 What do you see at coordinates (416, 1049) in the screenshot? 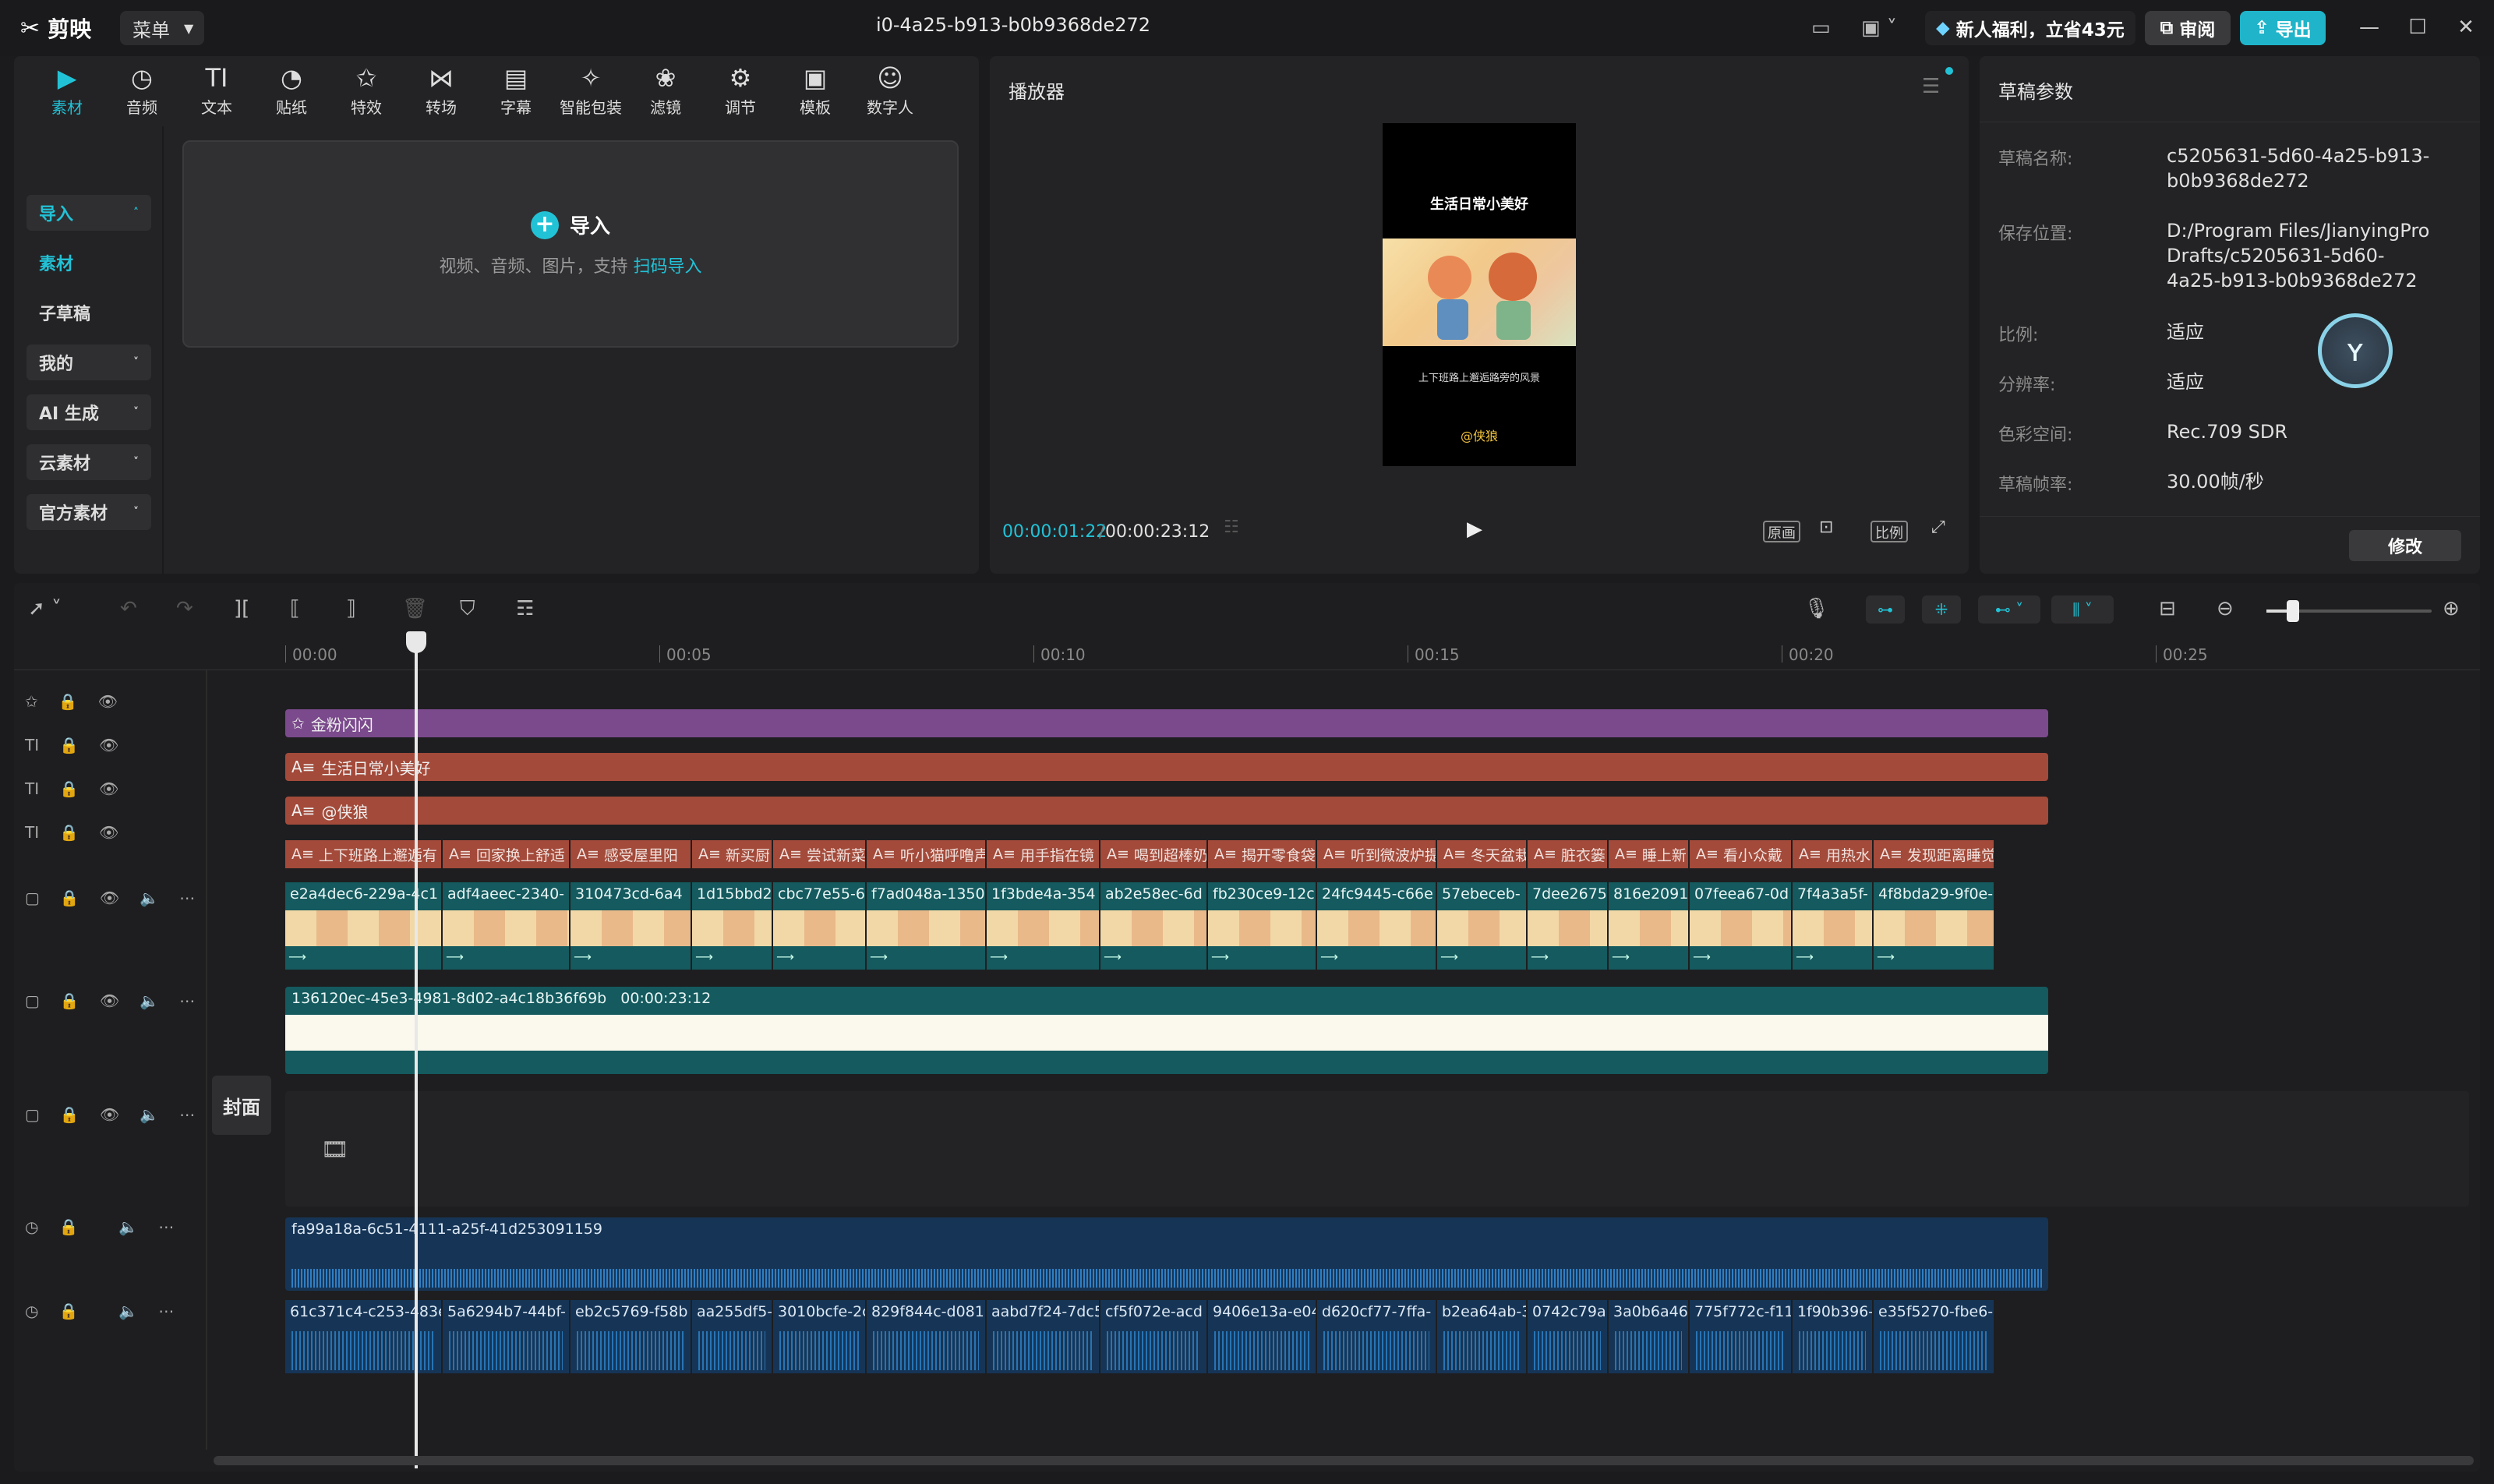
I see `playhead` at bounding box center [416, 1049].